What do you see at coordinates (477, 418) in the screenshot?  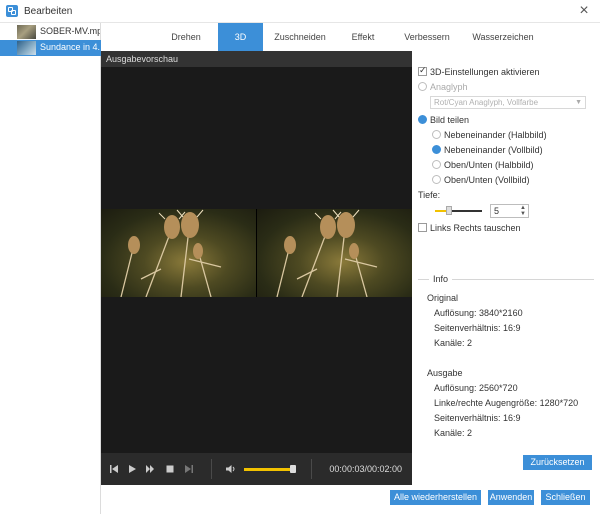 I see `output-aspect-ratio: Seitenverhältnis: 16:9` at bounding box center [477, 418].